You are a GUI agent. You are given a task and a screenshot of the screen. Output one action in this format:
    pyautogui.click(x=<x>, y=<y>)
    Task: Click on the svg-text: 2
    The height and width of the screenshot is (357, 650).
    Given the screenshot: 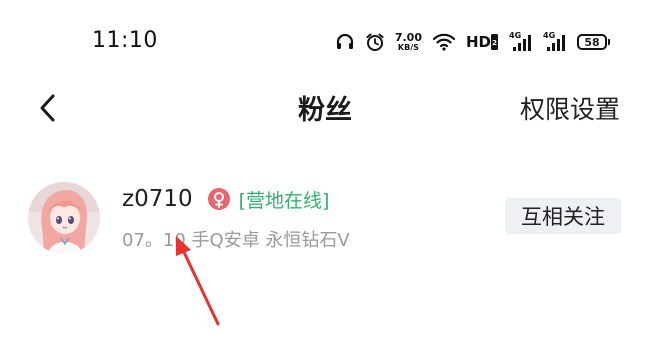 What is the action you would take?
    pyautogui.click(x=494, y=43)
    